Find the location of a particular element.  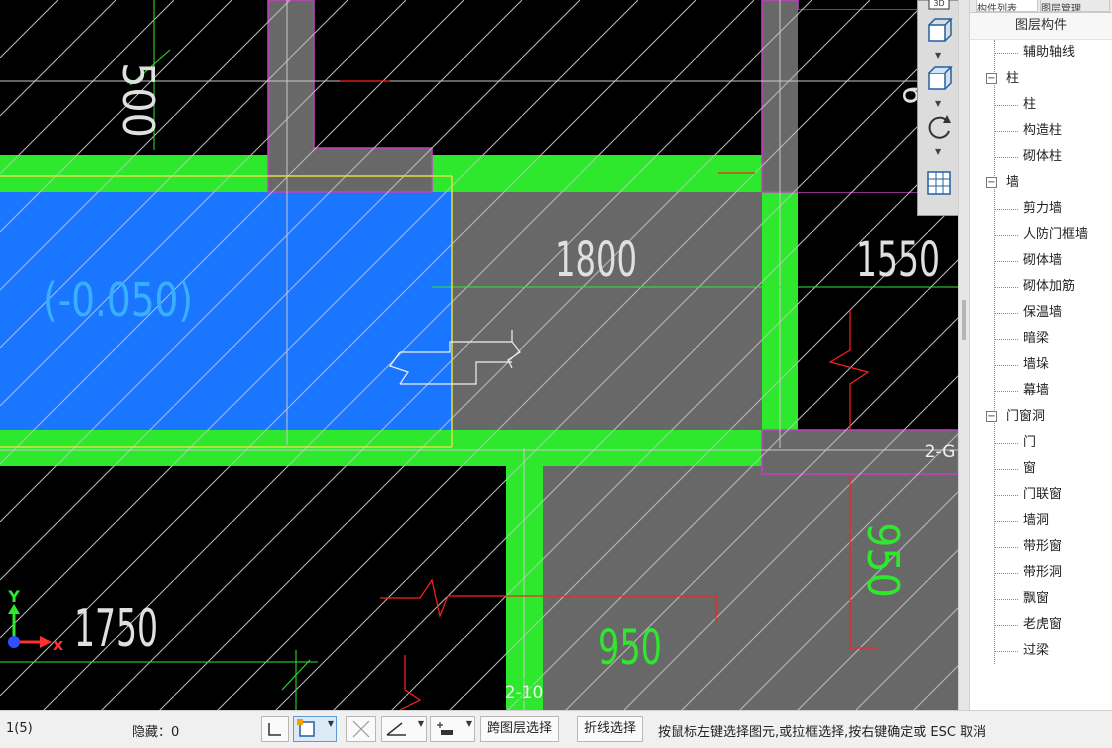

tree-item: 辅助轴线 is located at coordinates (1041, 53).